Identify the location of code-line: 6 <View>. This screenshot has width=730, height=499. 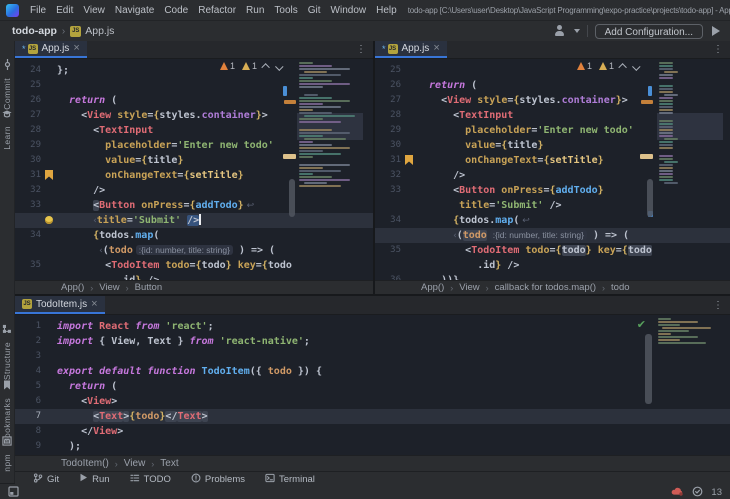
(372, 401).